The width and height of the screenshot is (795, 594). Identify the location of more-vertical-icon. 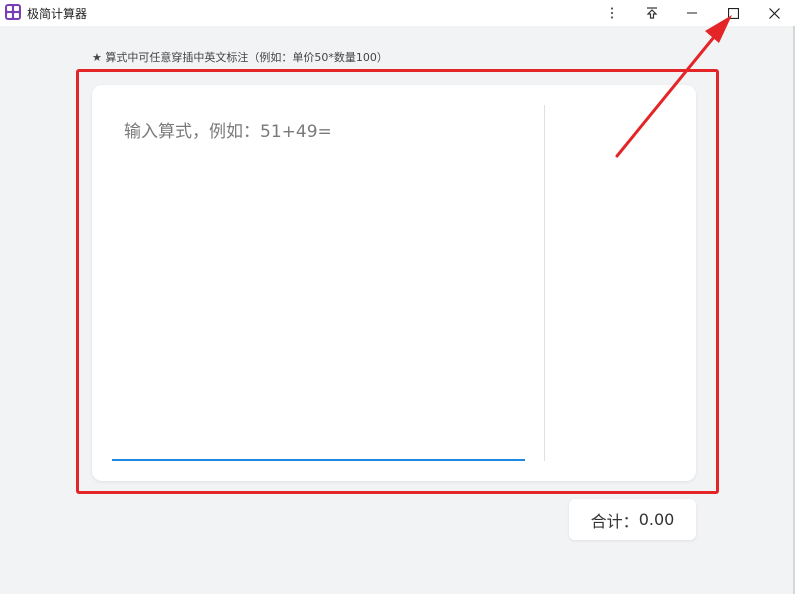
(612, 13).